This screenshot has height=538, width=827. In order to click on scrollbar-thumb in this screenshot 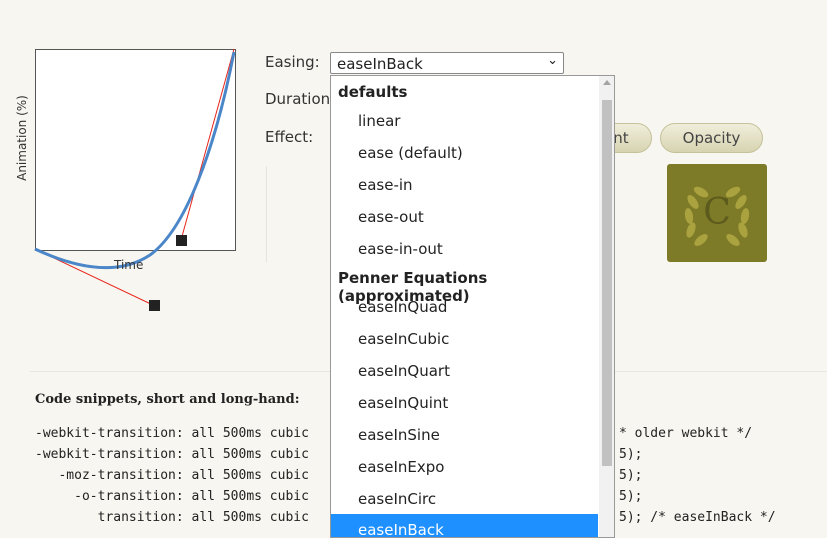, I will do `click(607, 283)`.